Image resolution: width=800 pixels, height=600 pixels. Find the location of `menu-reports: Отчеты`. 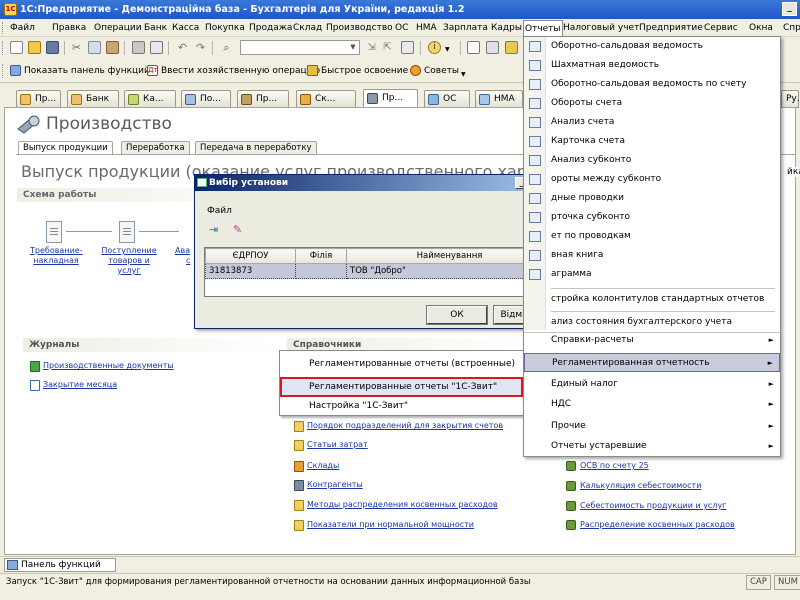

menu-reports: Отчеты is located at coordinates (543, 28).